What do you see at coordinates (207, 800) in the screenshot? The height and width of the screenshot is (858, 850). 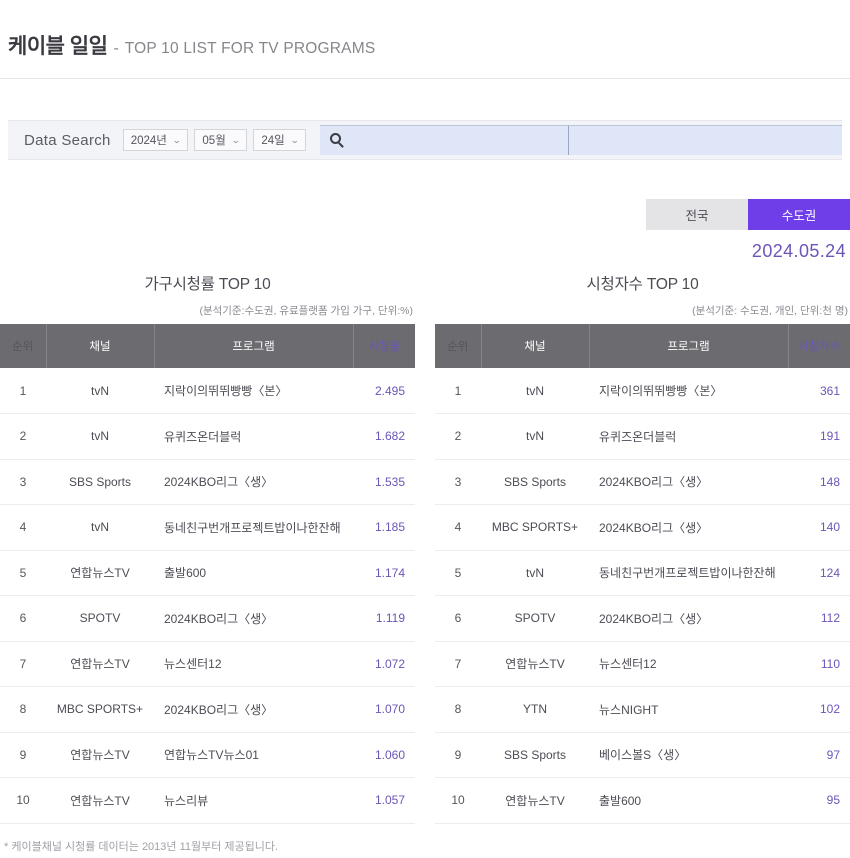 I see `table-row: 10 연합뉴스TV 뉴스리뷰 1.057` at bounding box center [207, 800].